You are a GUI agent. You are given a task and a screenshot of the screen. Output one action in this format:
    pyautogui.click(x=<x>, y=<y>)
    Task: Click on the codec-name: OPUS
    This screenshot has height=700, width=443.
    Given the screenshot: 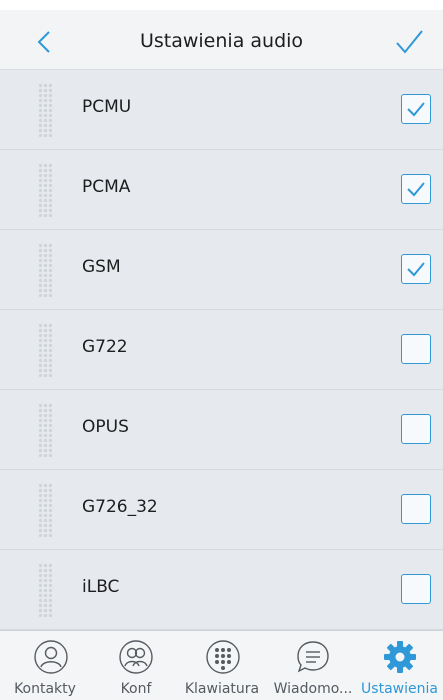 What is the action you would take?
    pyautogui.click(x=105, y=427)
    